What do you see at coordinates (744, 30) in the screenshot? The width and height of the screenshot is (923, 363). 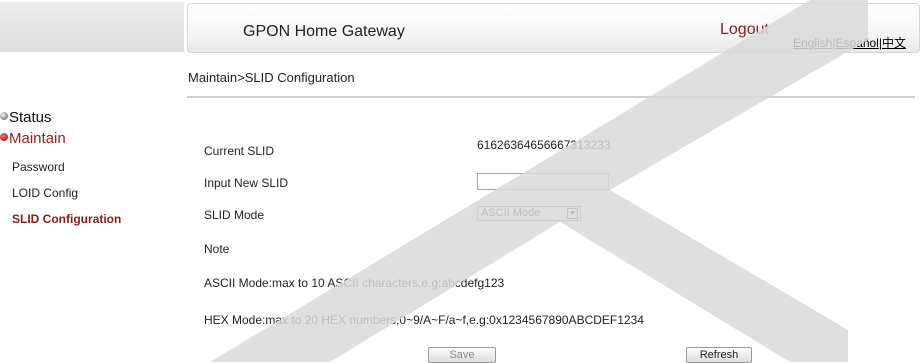 I see `logout-link: Logout` at bounding box center [744, 30].